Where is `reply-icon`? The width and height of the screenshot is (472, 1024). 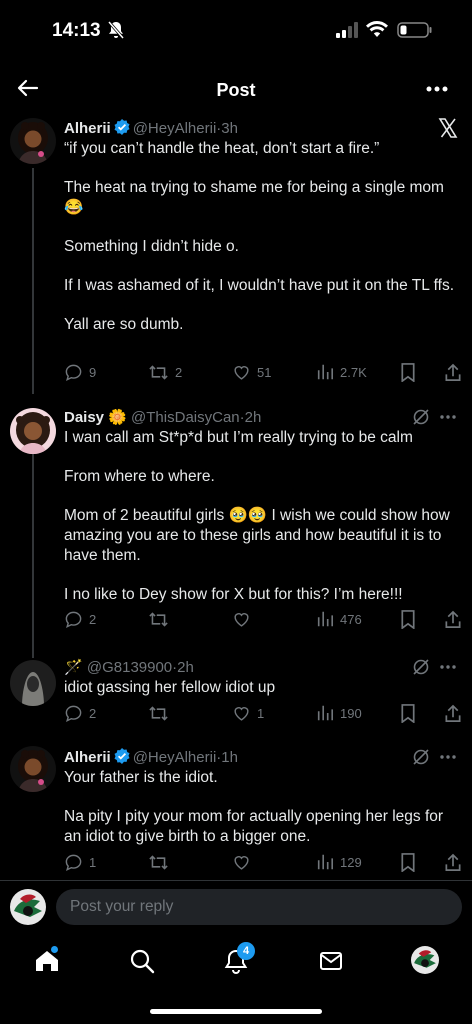 reply-icon is located at coordinates (73, 713).